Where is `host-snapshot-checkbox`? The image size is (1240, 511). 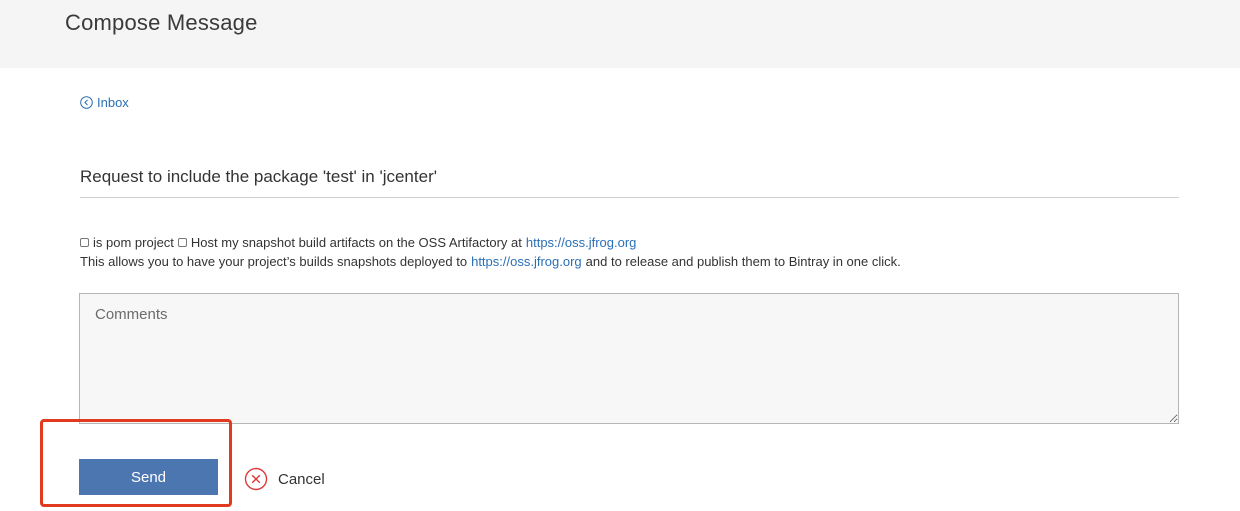 host-snapshot-checkbox is located at coordinates (182, 242).